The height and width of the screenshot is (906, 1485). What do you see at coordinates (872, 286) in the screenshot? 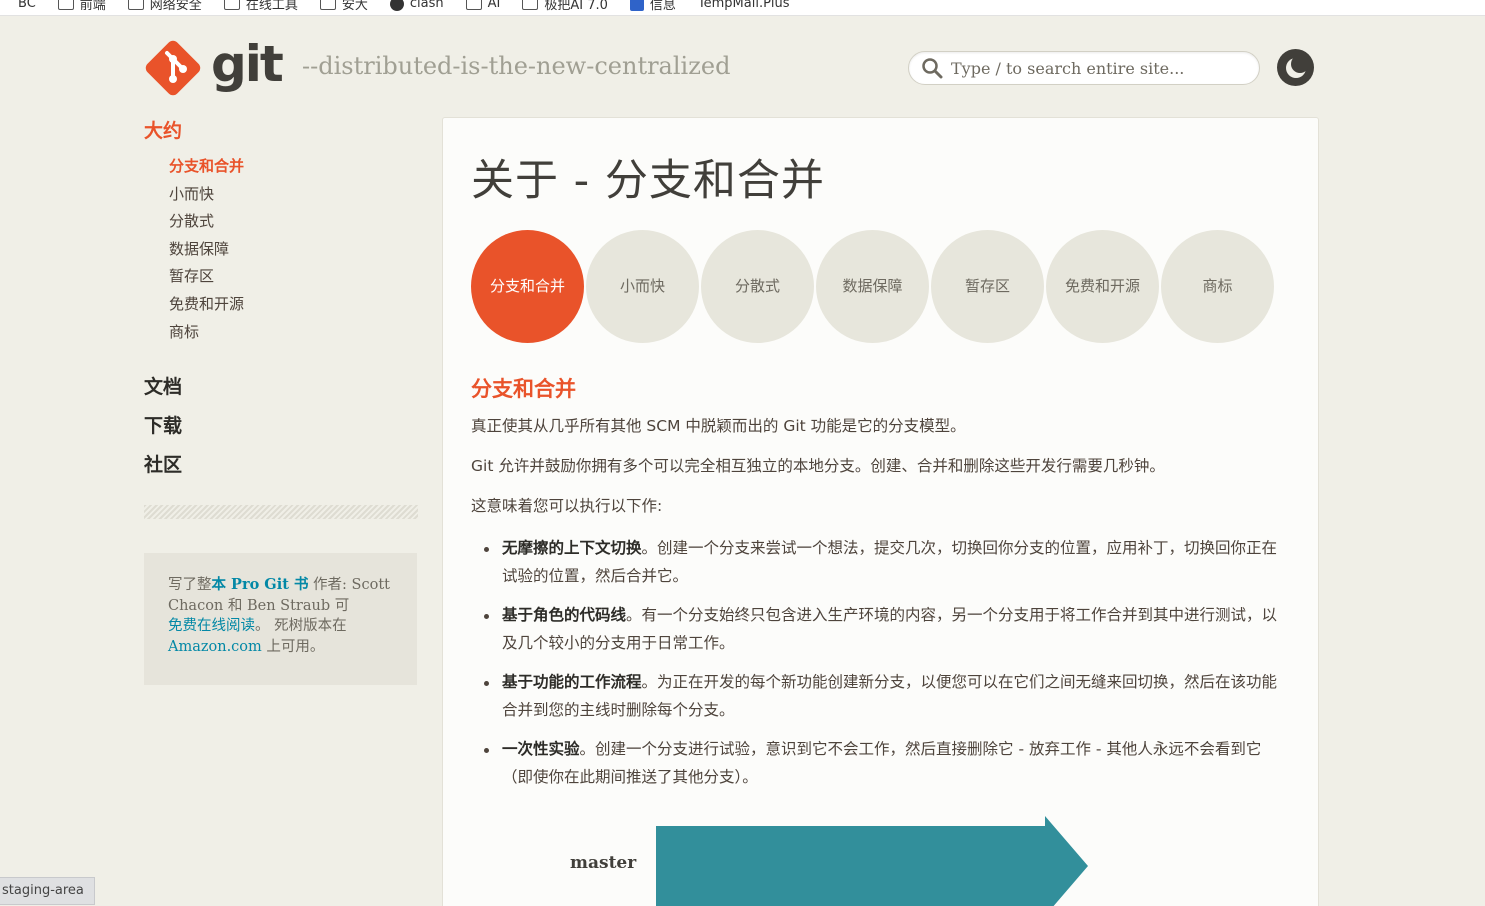
I see `circle-data-assurance: 数据保障` at bounding box center [872, 286].